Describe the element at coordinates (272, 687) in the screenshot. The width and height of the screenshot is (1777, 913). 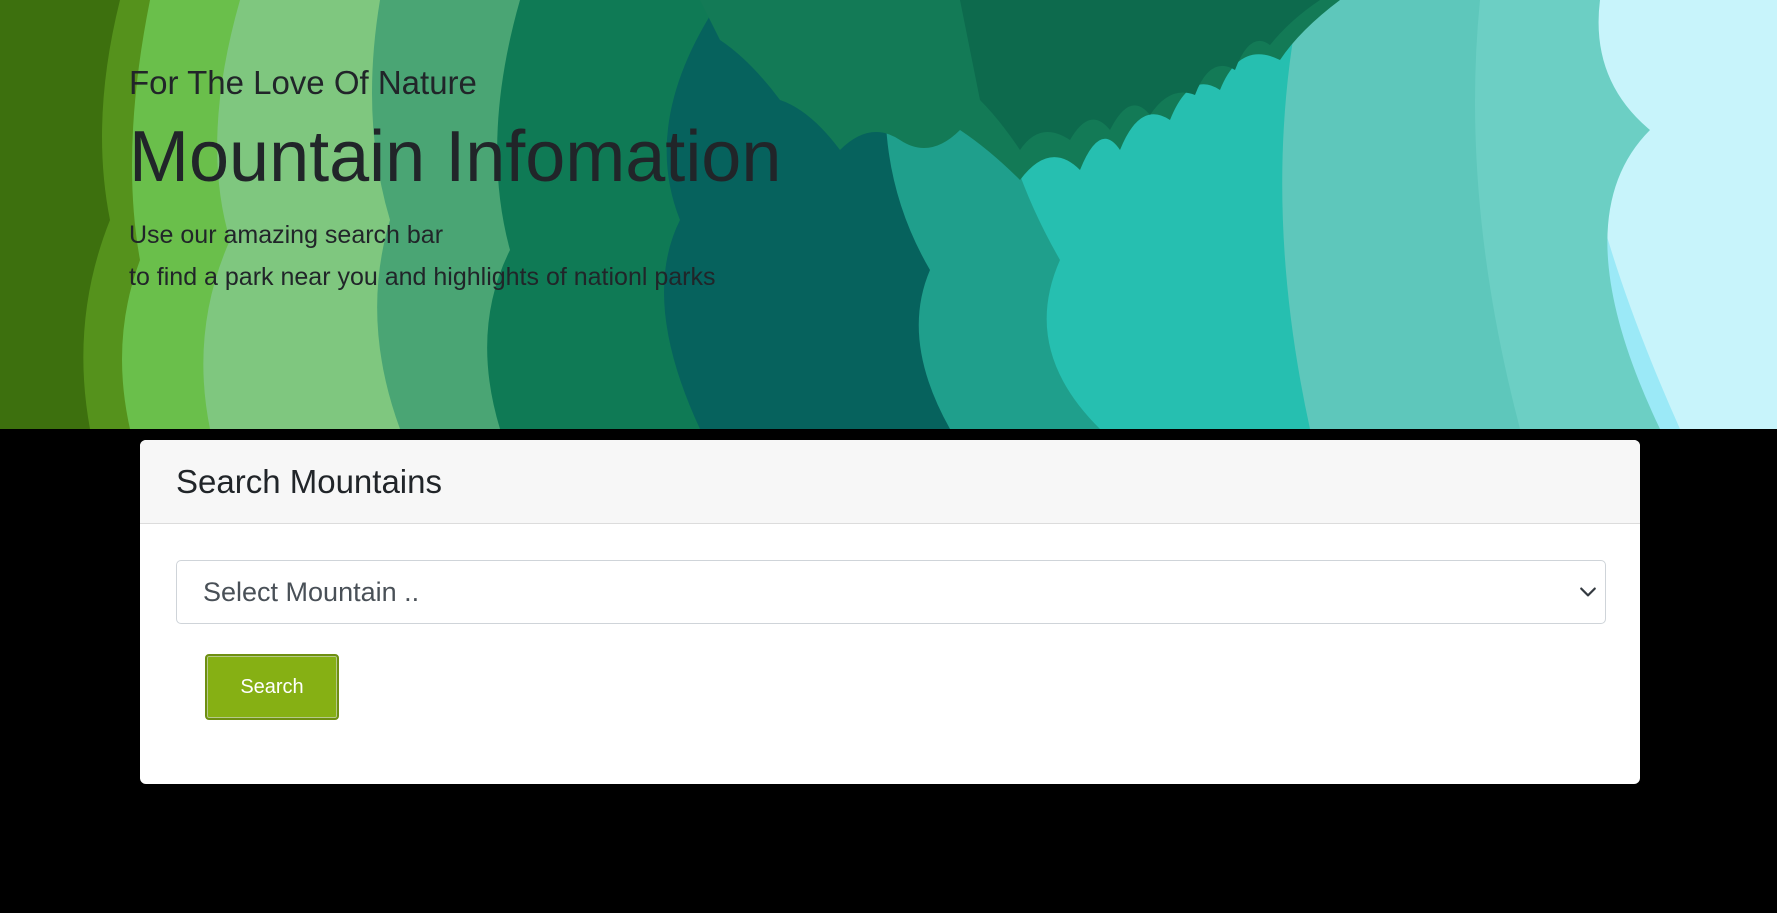
I see `search-button: Search` at that location.